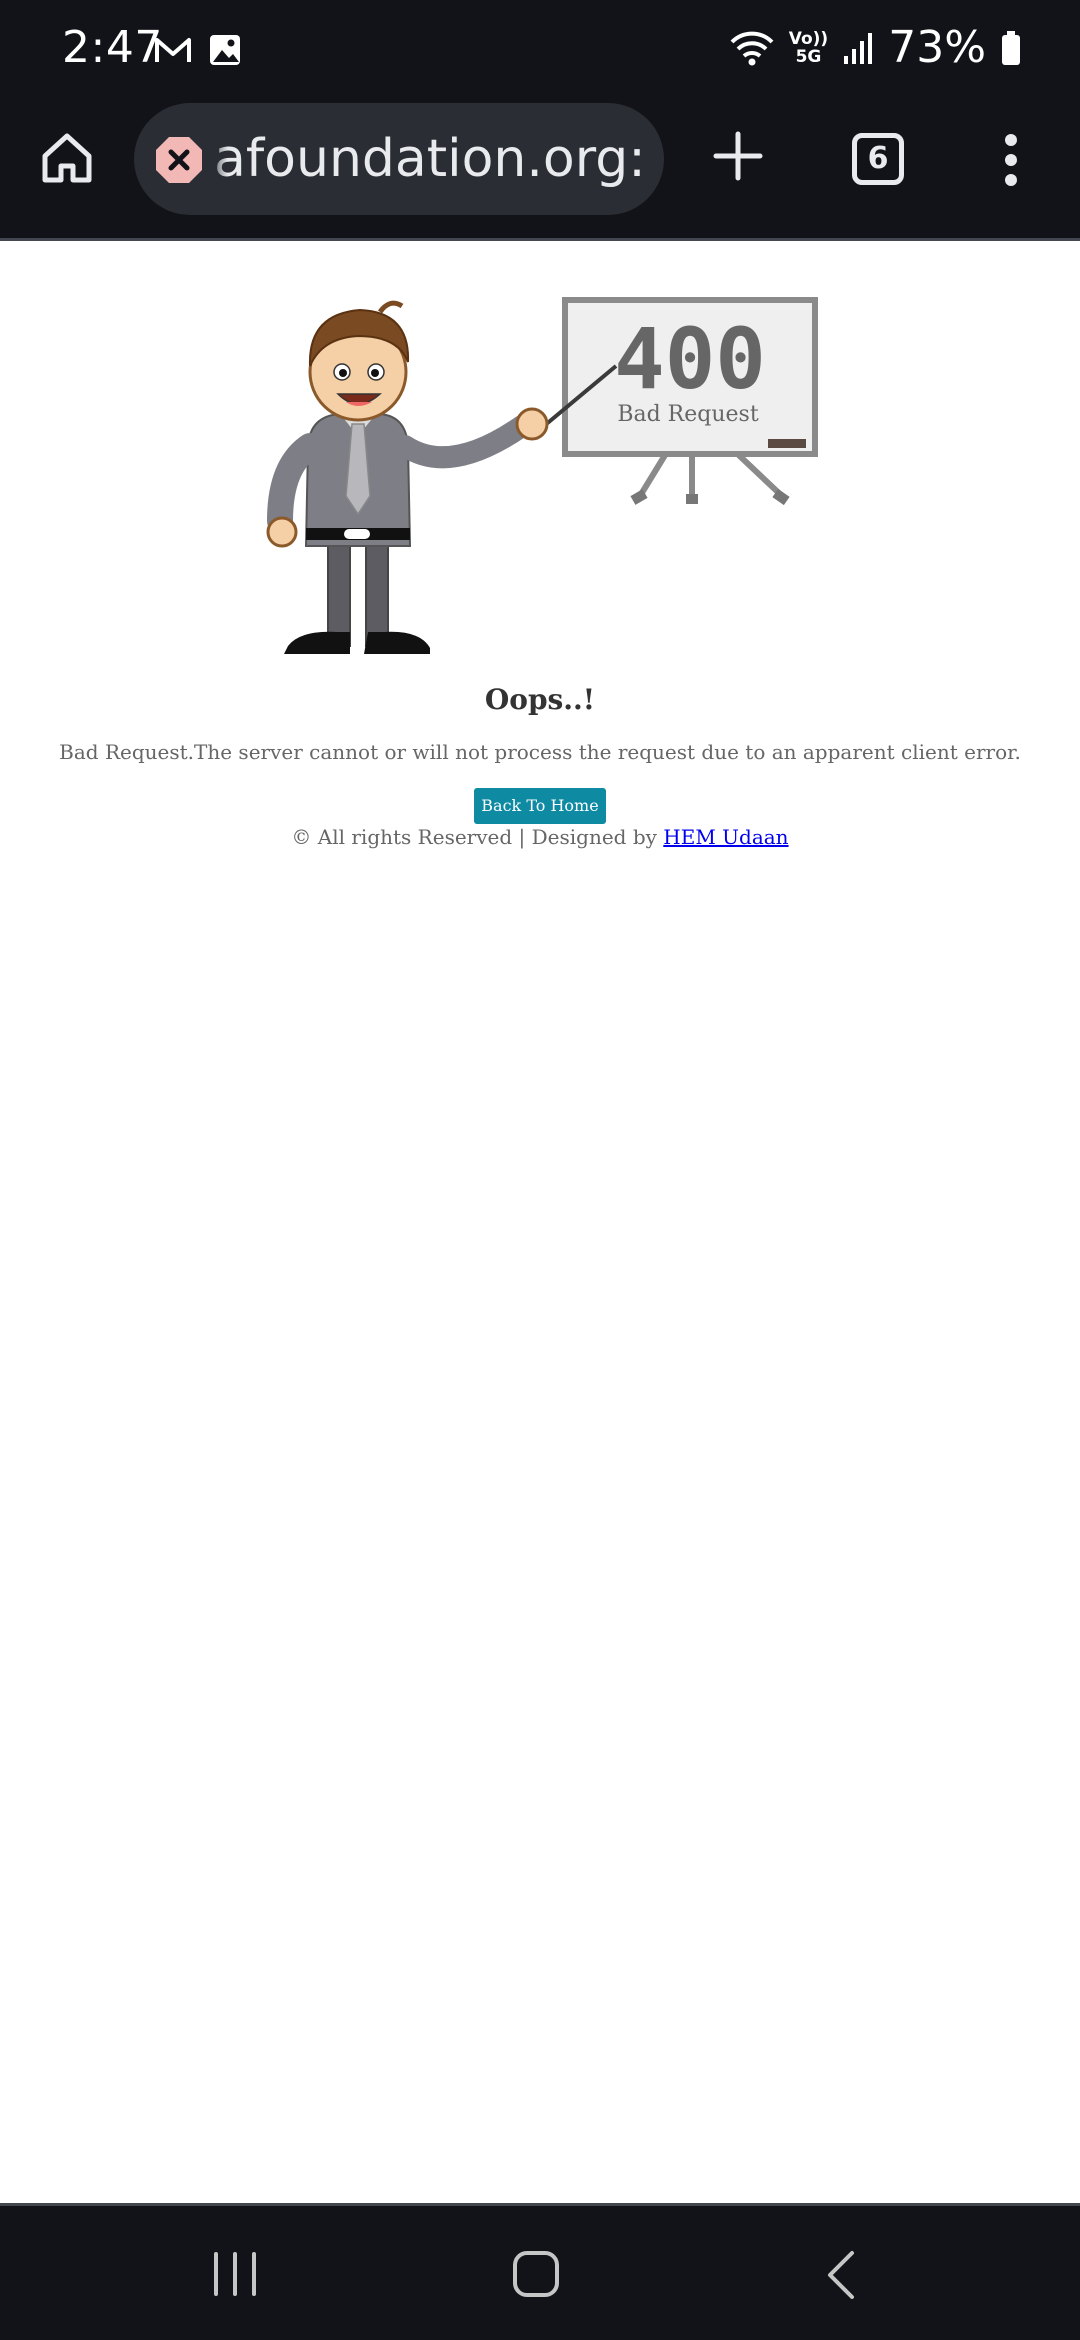 The height and width of the screenshot is (2340, 1080). Describe the element at coordinates (1011, 47) in the screenshot. I see `battery-icon` at that location.